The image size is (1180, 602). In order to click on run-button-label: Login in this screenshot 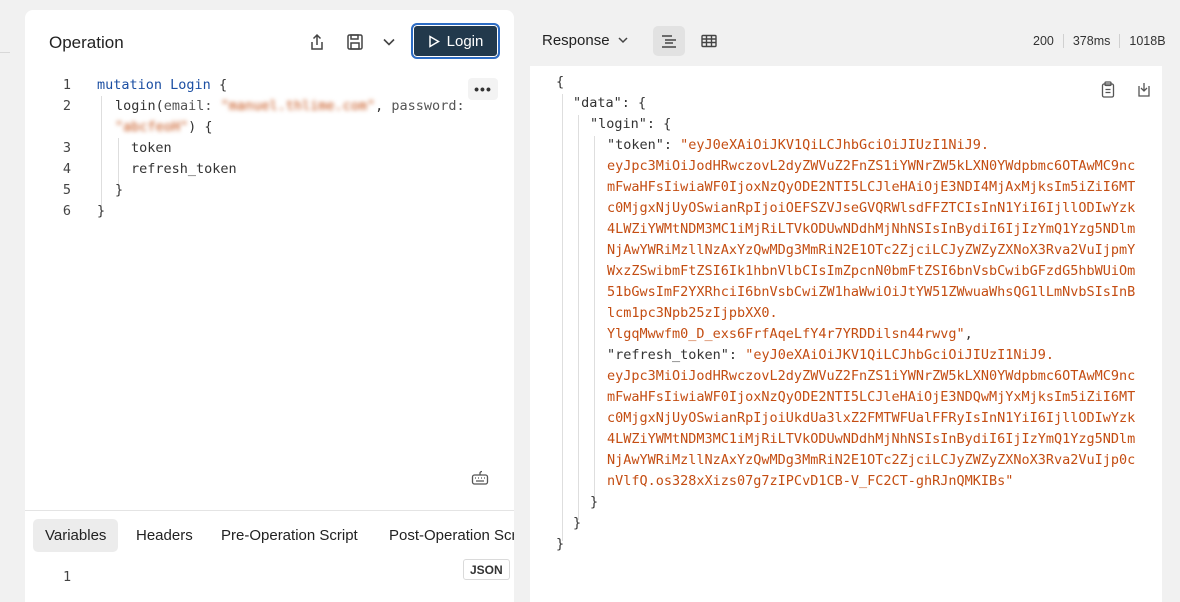, I will do `click(465, 41)`.